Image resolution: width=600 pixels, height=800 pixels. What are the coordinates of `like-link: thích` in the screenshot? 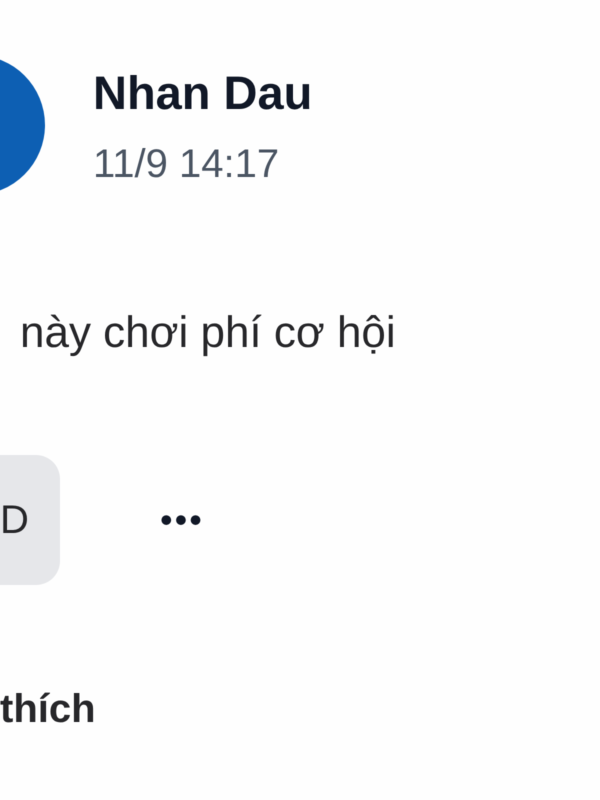 It's located at (48, 709).